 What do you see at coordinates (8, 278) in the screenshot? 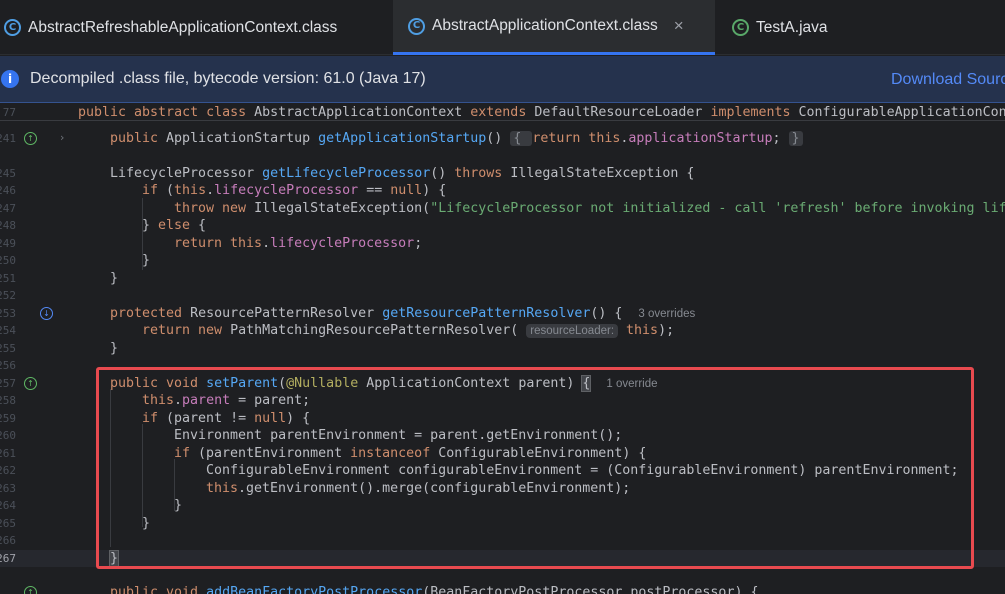
I see `line-number: 251` at bounding box center [8, 278].